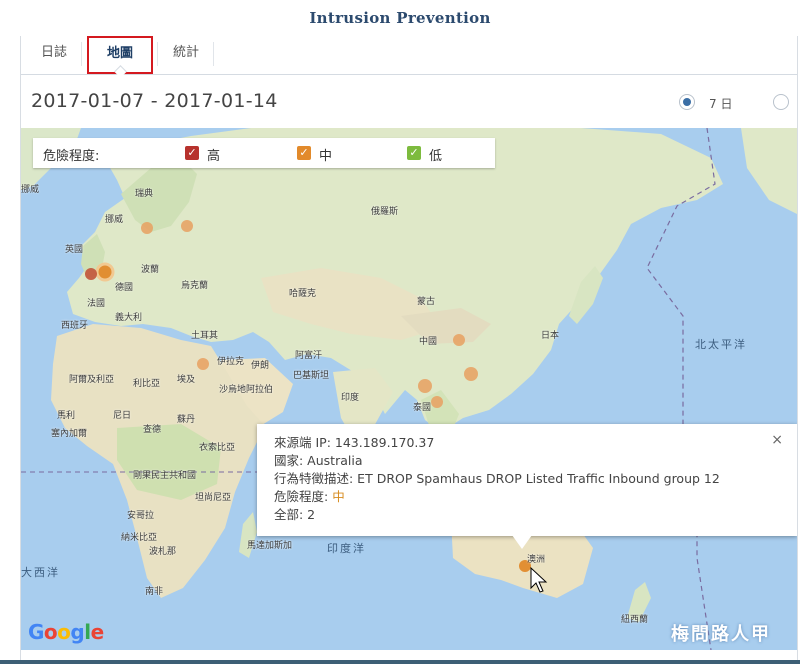  Describe the element at coordinates (522, 542) in the screenshot. I see `popup-tail` at that location.